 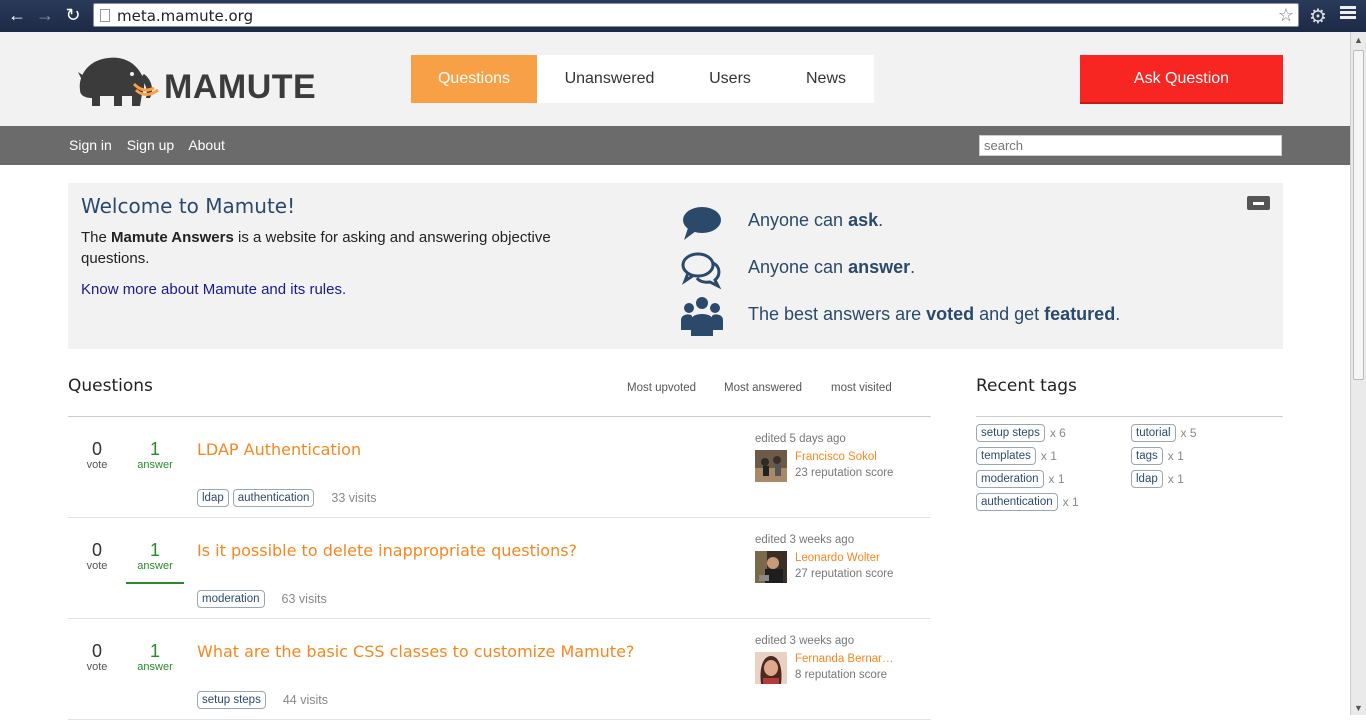 What do you see at coordinates (188, 206) in the screenshot?
I see `welcome-title: Welcome to Mamute!` at bounding box center [188, 206].